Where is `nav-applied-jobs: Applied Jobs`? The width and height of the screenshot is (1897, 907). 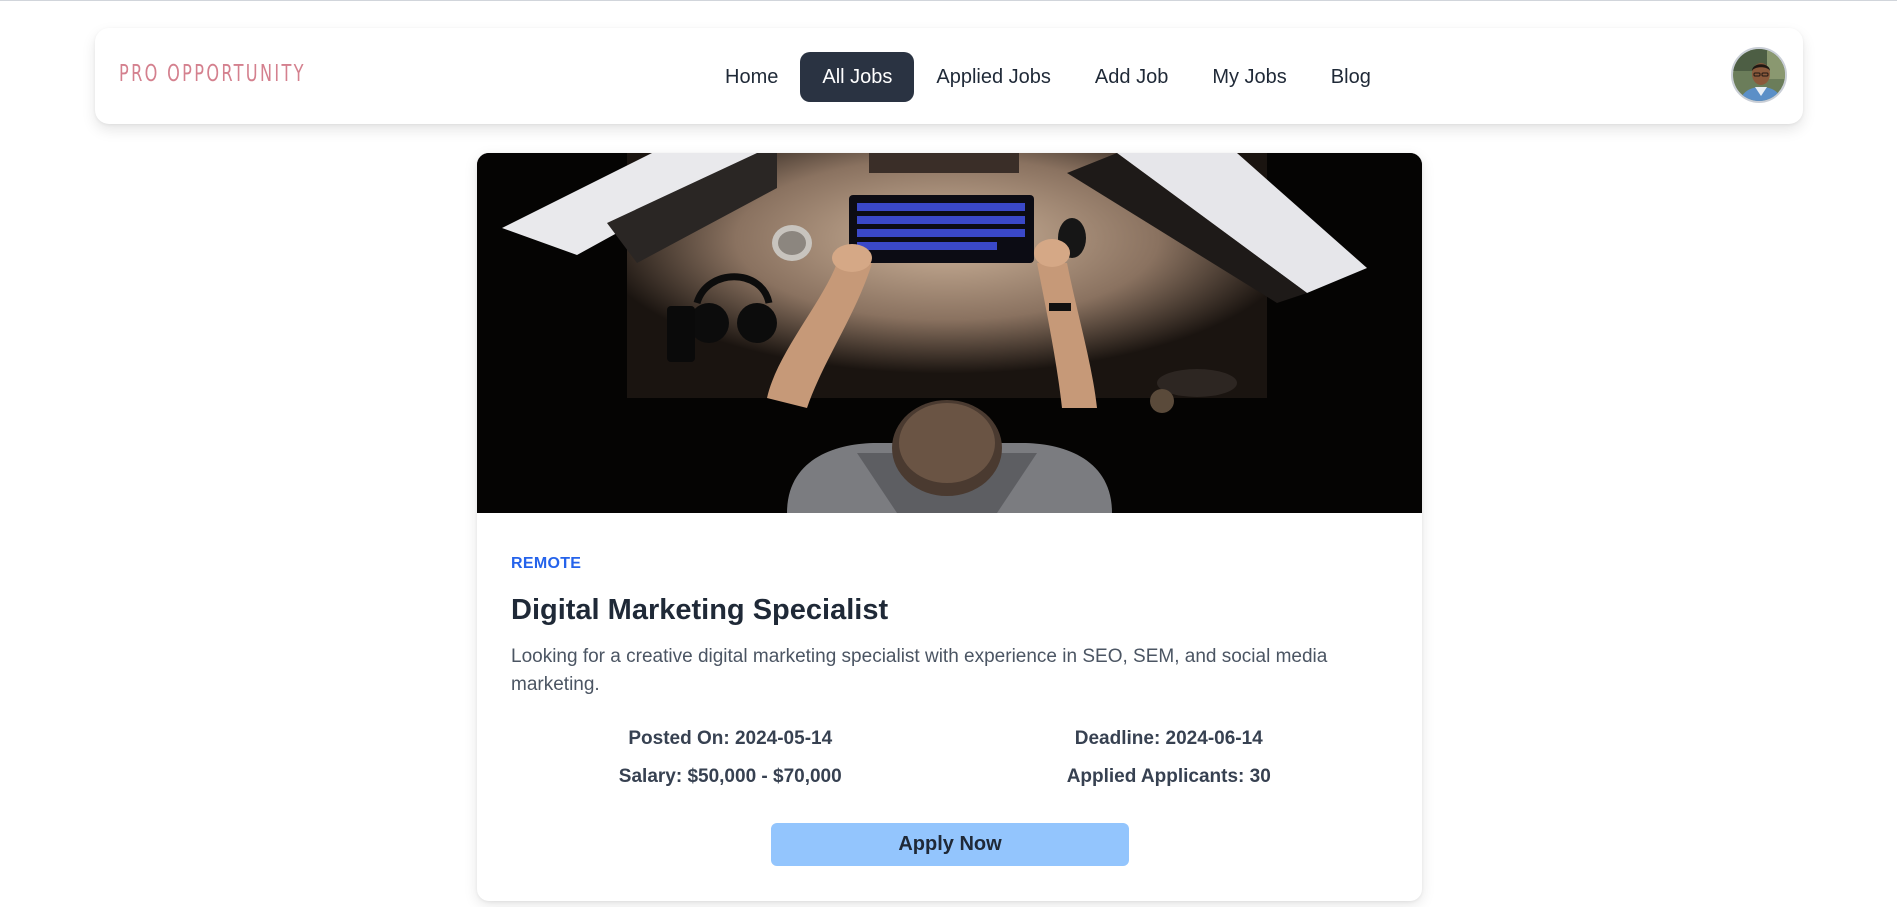 nav-applied-jobs: Applied Jobs is located at coordinates (993, 77).